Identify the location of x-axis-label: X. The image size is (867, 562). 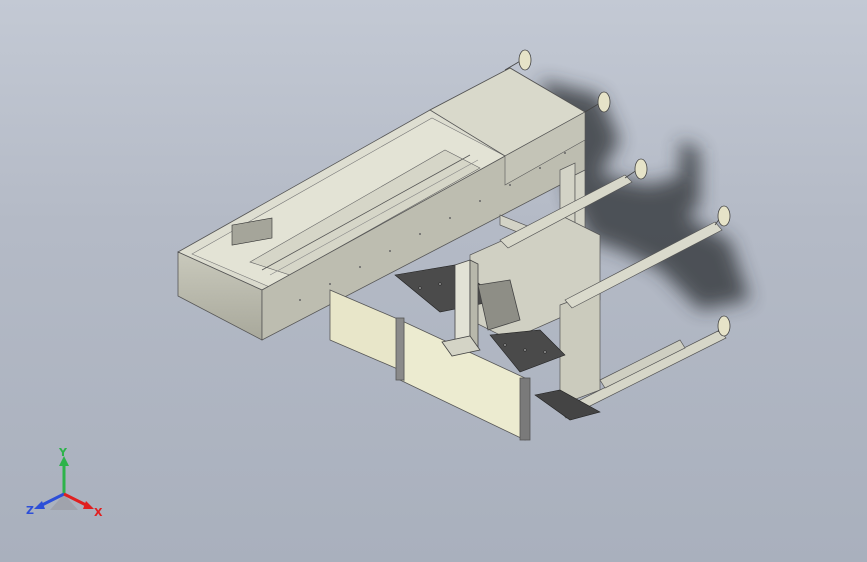
(98, 512).